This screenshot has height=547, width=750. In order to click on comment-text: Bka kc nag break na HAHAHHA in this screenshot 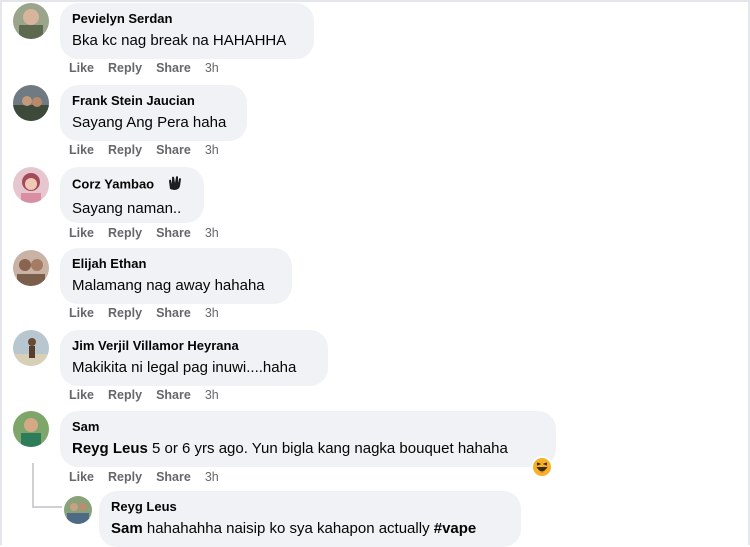, I will do `click(179, 40)`.